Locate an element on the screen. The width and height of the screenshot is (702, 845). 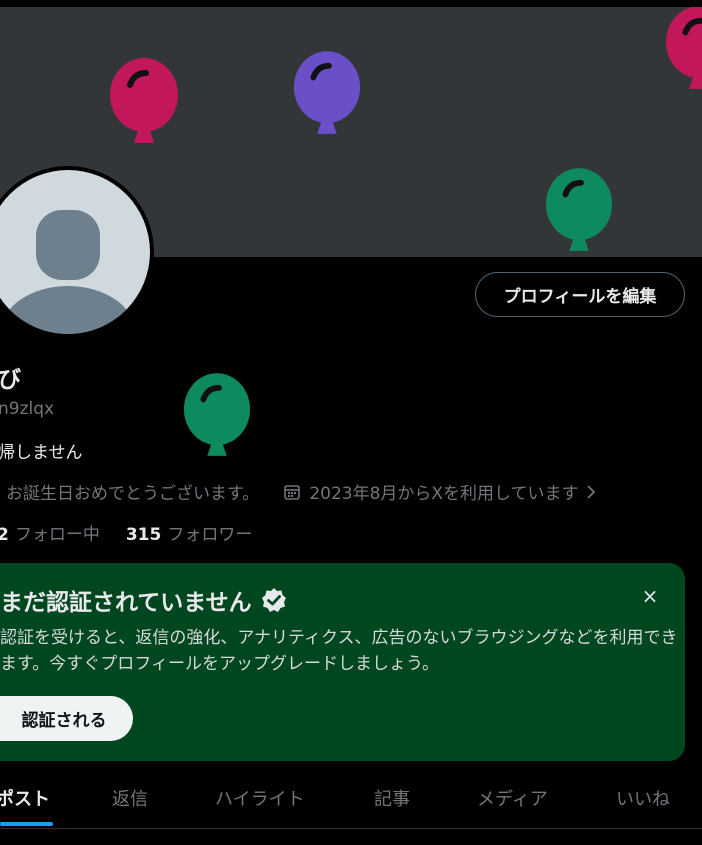
following-link: 2 フォロー中 is located at coordinates (50, 532).